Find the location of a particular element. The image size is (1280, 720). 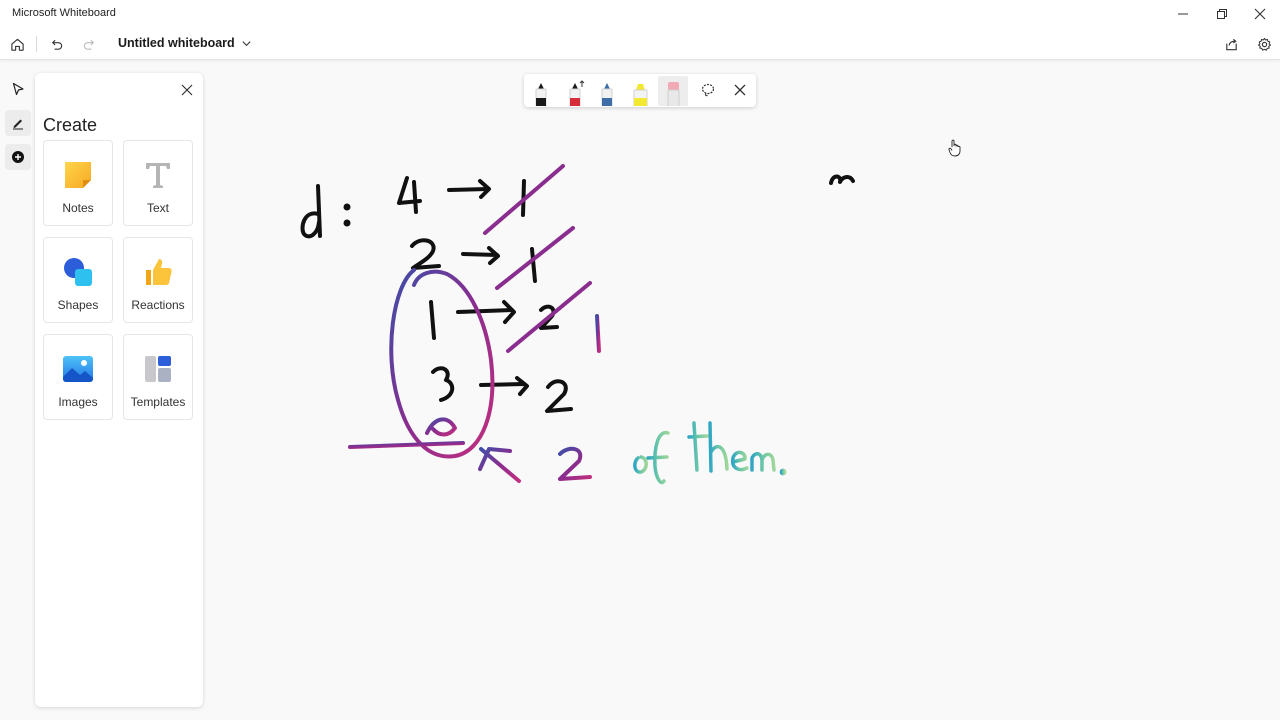

add-icon is located at coordinates (18, 157).